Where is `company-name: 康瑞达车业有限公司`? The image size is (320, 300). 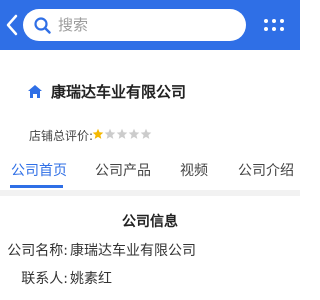
company-name: 康瑞达车业有限公司 is located at coordinates (119, 92).